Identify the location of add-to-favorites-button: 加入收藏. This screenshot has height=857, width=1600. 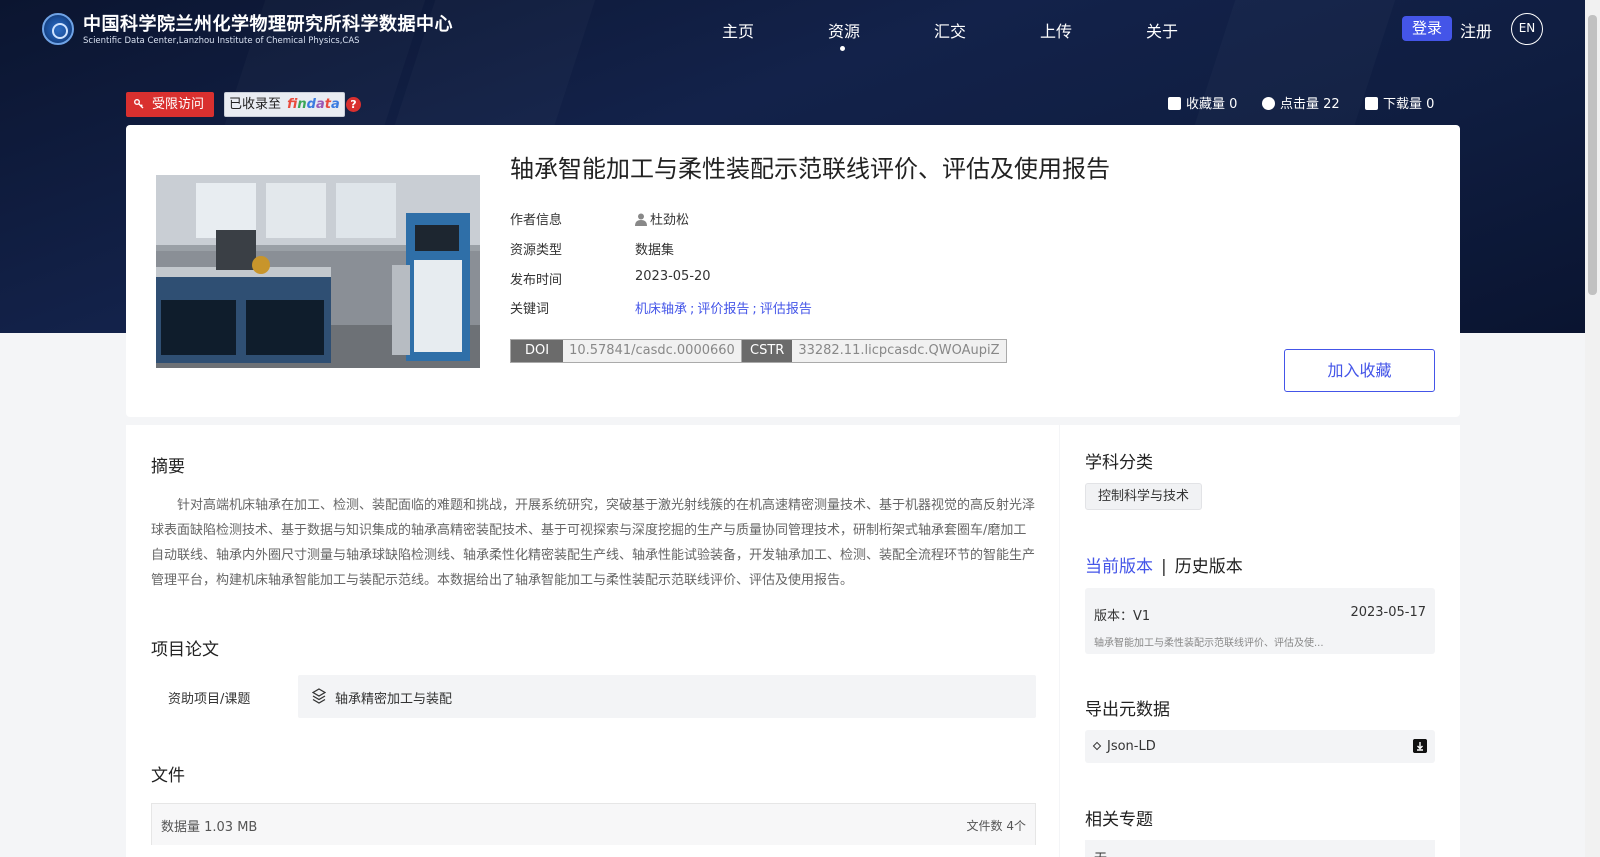
(1359, 370).